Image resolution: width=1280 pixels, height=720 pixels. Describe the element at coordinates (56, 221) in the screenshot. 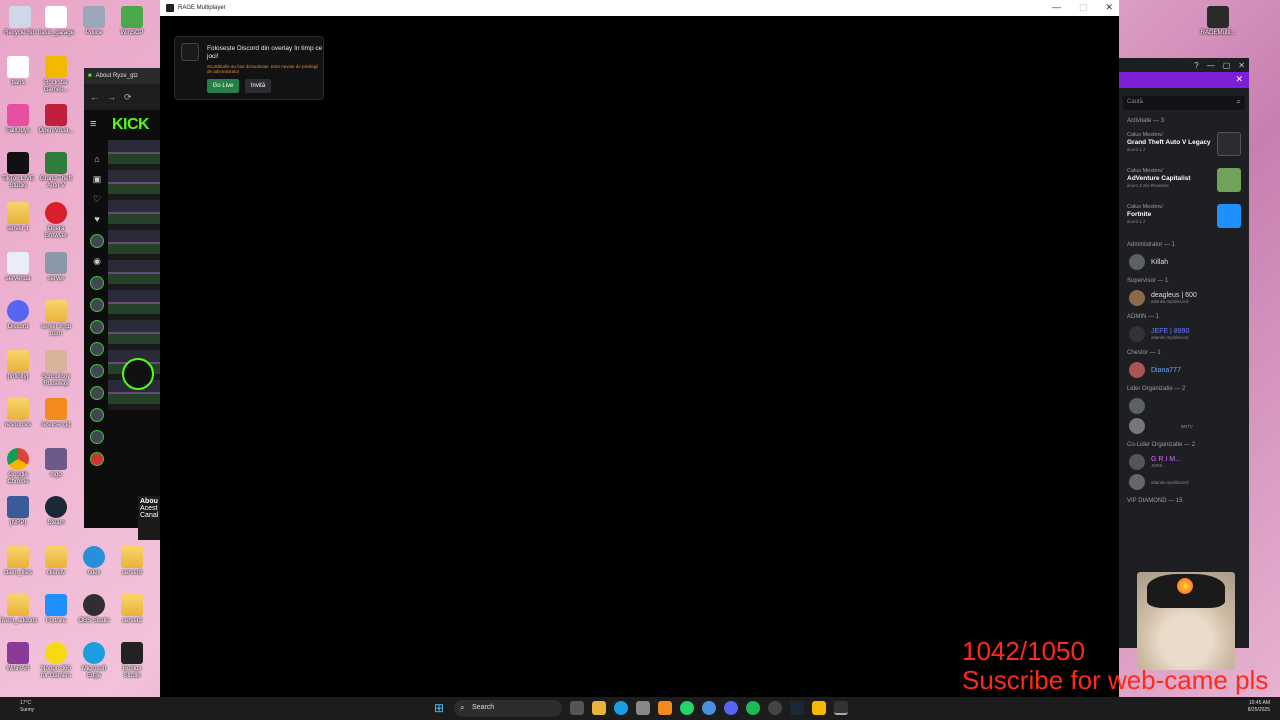

I see `desktop-icon-opera: Opera Browser` at that location.